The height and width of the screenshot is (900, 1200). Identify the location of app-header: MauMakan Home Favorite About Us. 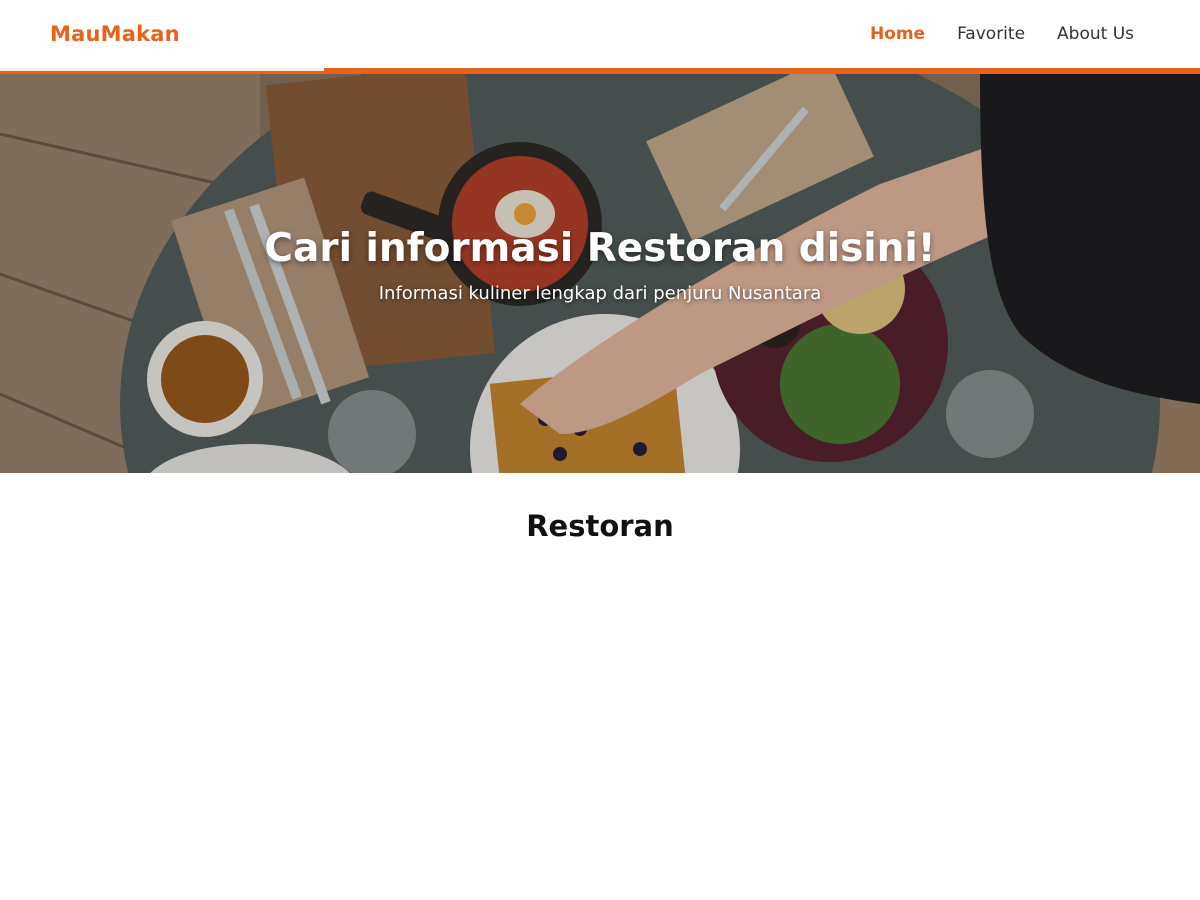
(600, 34).